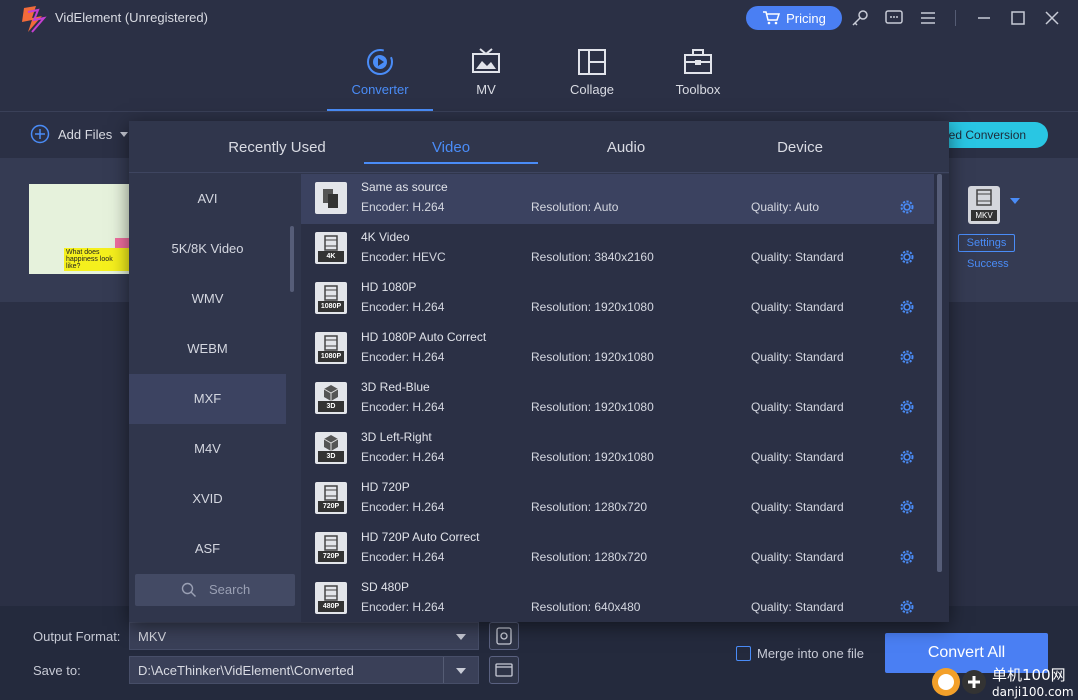 The height and width of the screenshot is (700, 1078). Describe the element at coordinates (389, 287) in the screenshot. I see `preset-name: HD 1080P` at that location.